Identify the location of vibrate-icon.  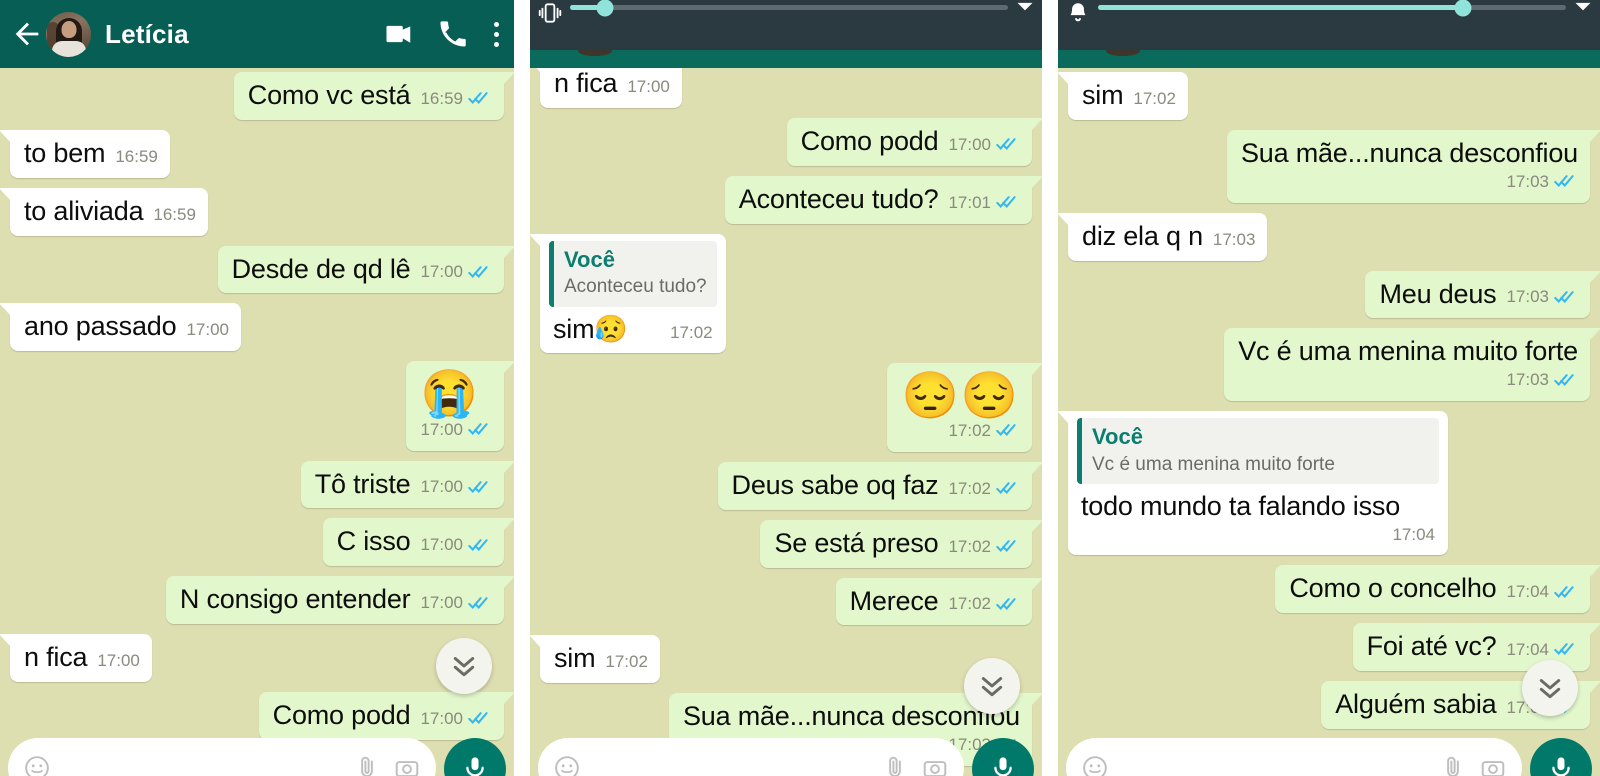
(550, 13).